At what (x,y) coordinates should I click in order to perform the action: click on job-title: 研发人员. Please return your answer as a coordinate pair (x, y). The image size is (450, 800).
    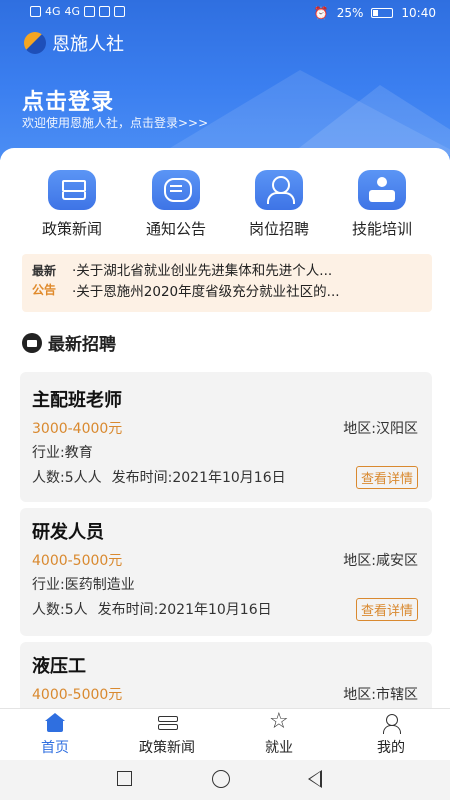
    Looking at the image, I should click on (68, 532).